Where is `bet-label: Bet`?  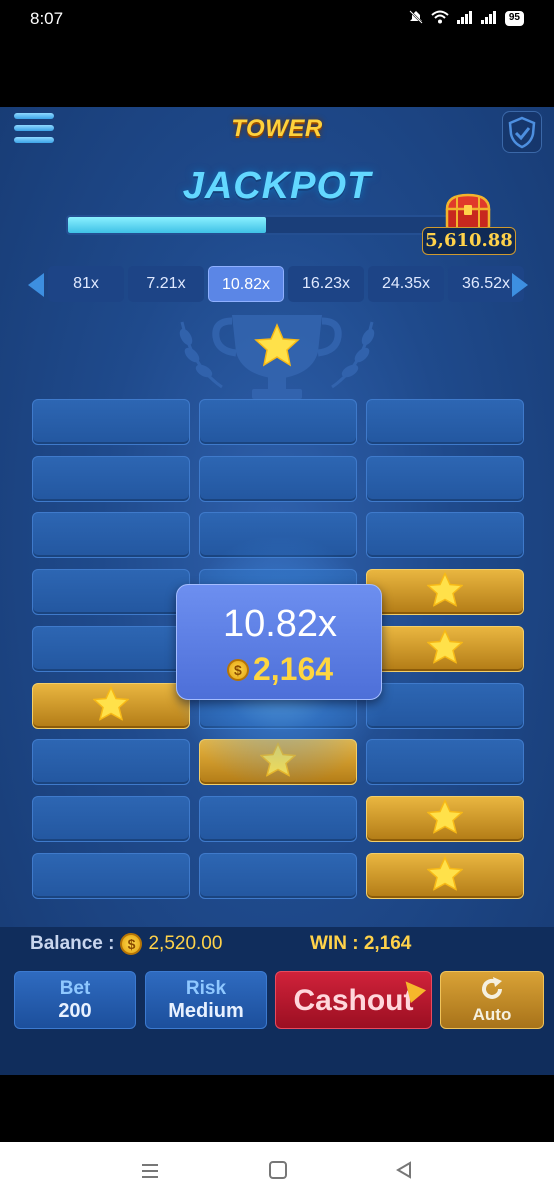
bet-label: Bet is located at coordinates (75, 988).